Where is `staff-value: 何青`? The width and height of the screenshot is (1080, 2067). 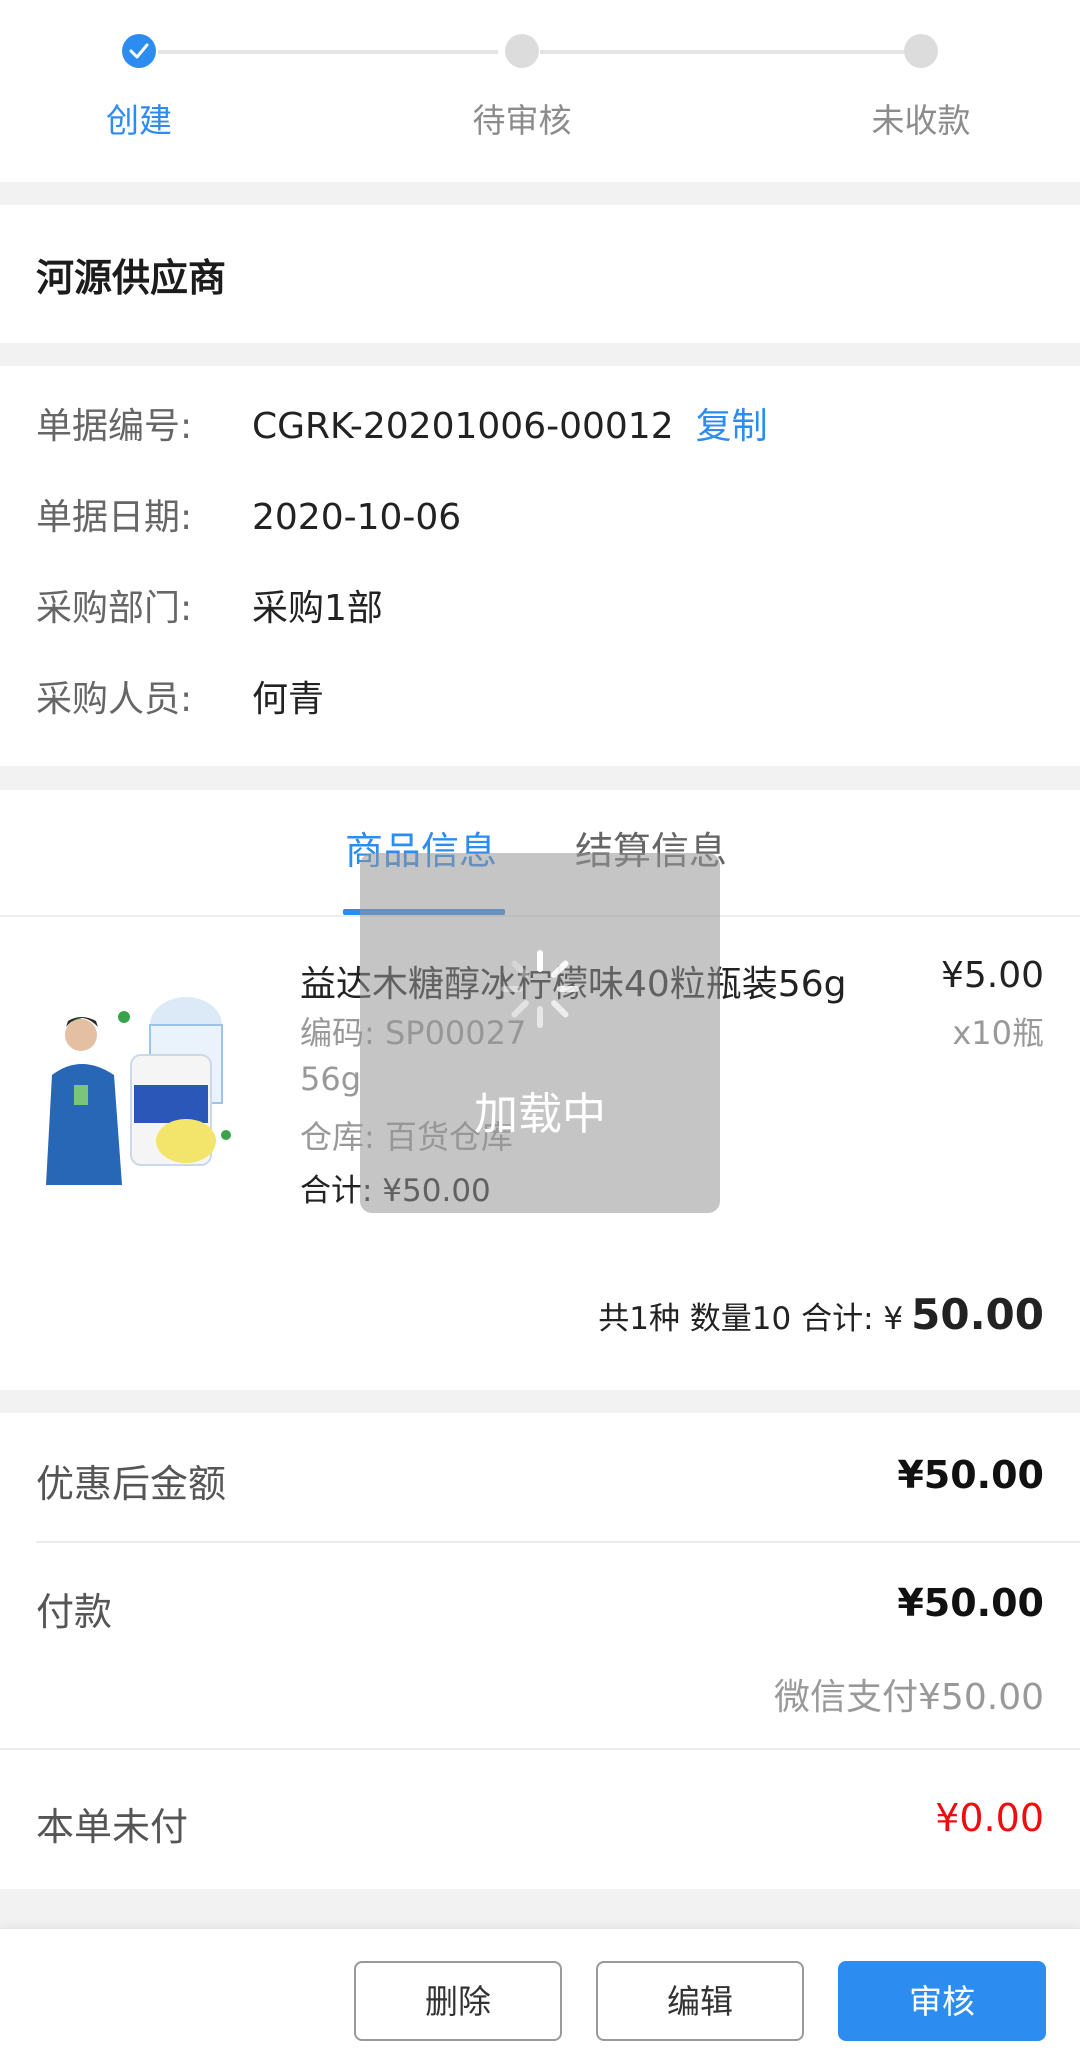 staff-value: 何青 is located at coordinates (288, 699).